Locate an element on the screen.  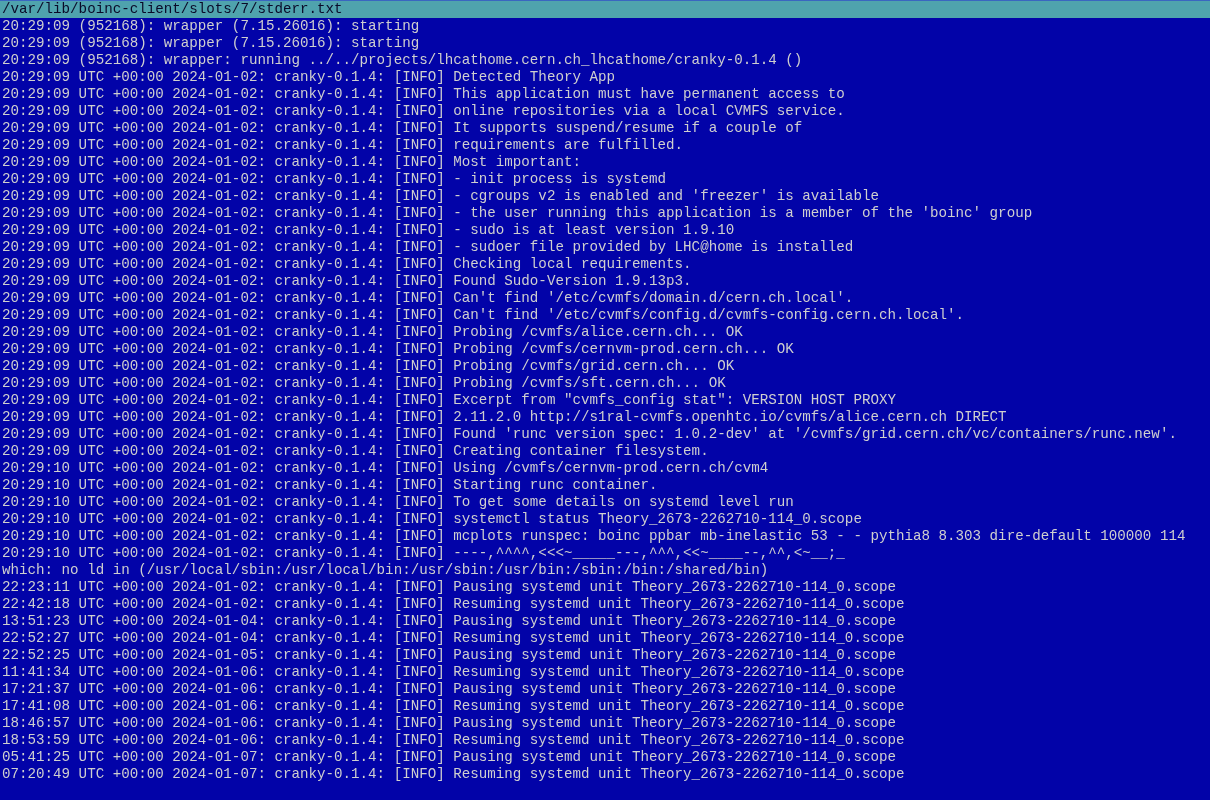
log-line: 20:29:09 UTC +00:00 2024-01-02: cranky-0.1.4: [INFO] Probing /cvmfs/grid.cern.ch... OK is located at coordinates (368, 366).